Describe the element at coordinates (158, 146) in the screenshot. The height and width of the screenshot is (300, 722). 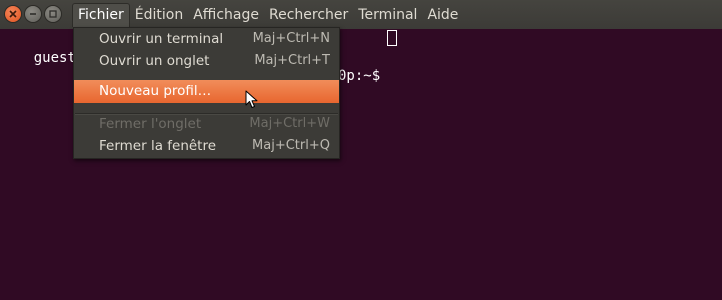
I see `menu-item-label: Fermer la fenêtre` at that location.